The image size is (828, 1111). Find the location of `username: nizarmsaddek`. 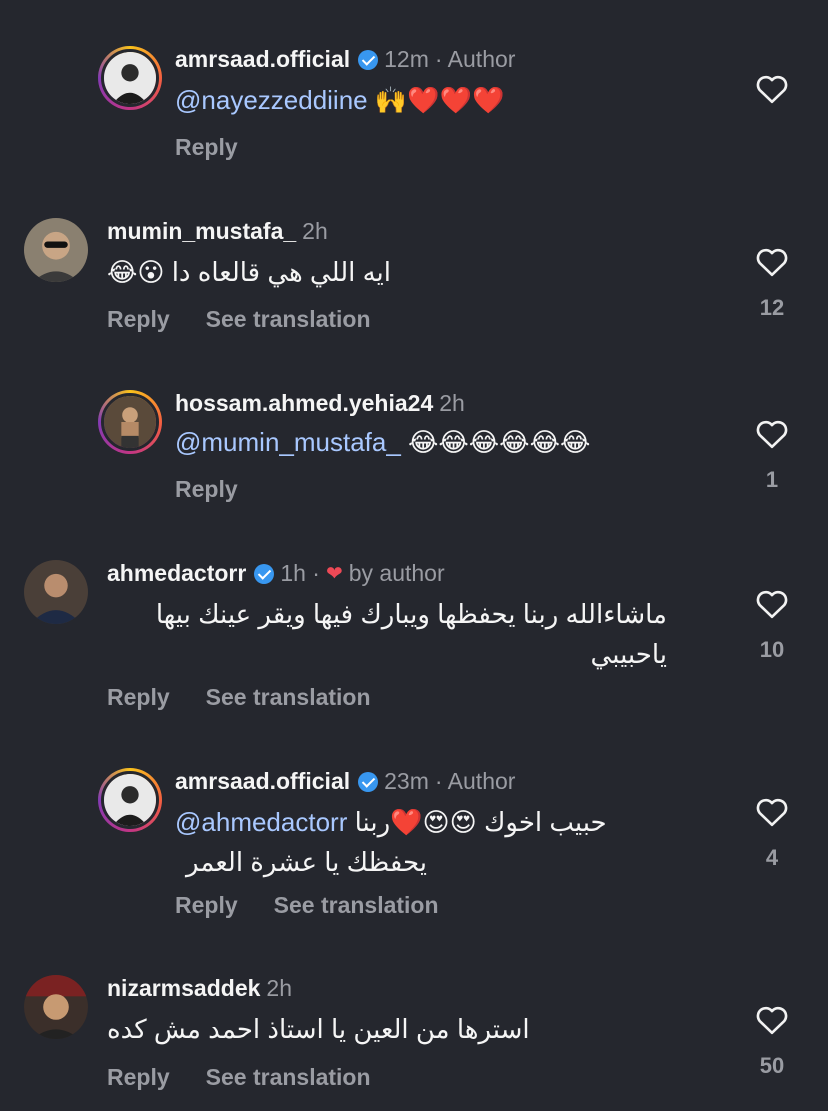

username: nizarmsaddek is located at coordinates (183, 988).